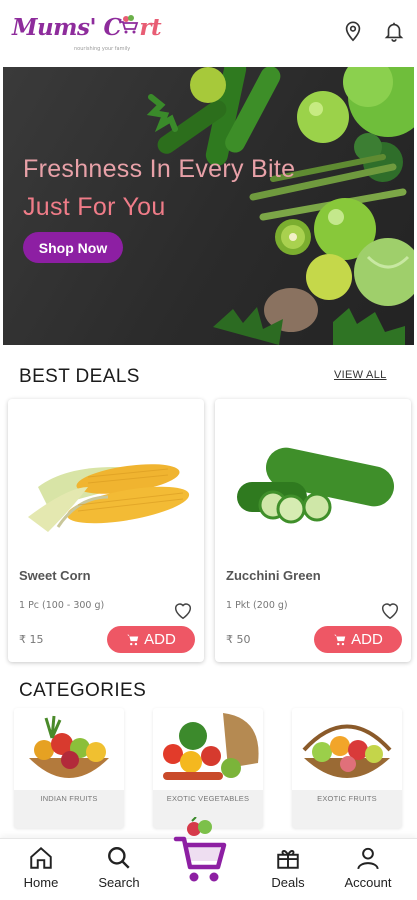  What do you see at coordinates (79, 376) in the screenshot?
I see `best-deals-title: BEST DEALS` at bounding box center [79, 376].